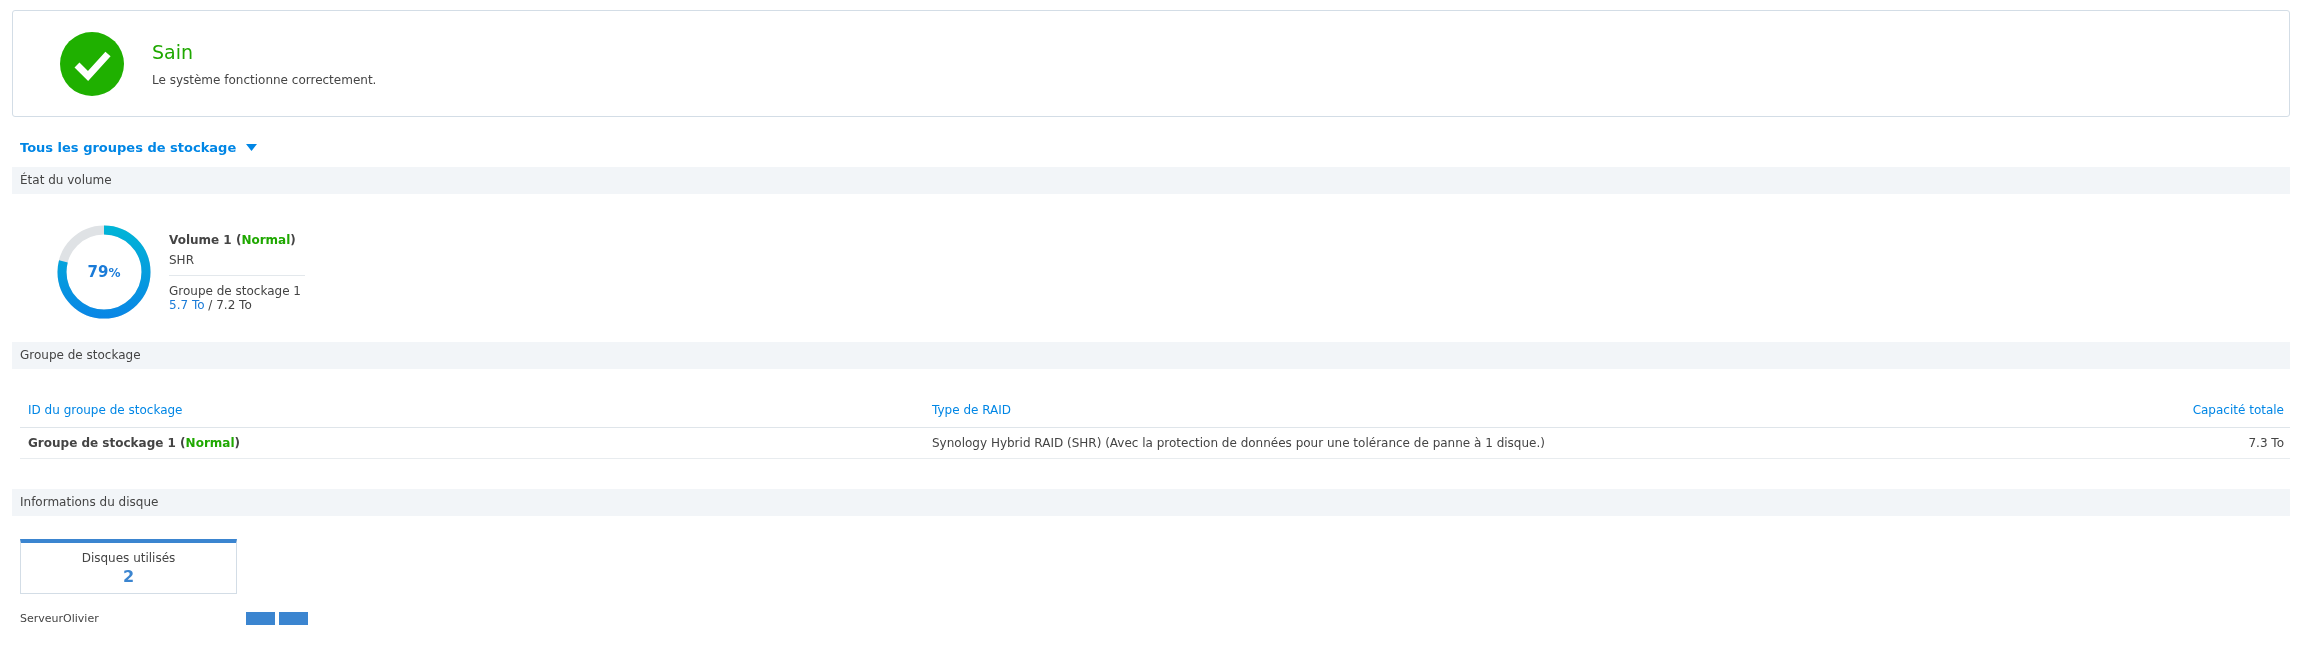 The width and height of the screenshot is (2297, 646). What do you see at coordinates (1518, 410) in the screenshot?
I see `column-header: Type de RAID` at bounding box center [1518, 410].